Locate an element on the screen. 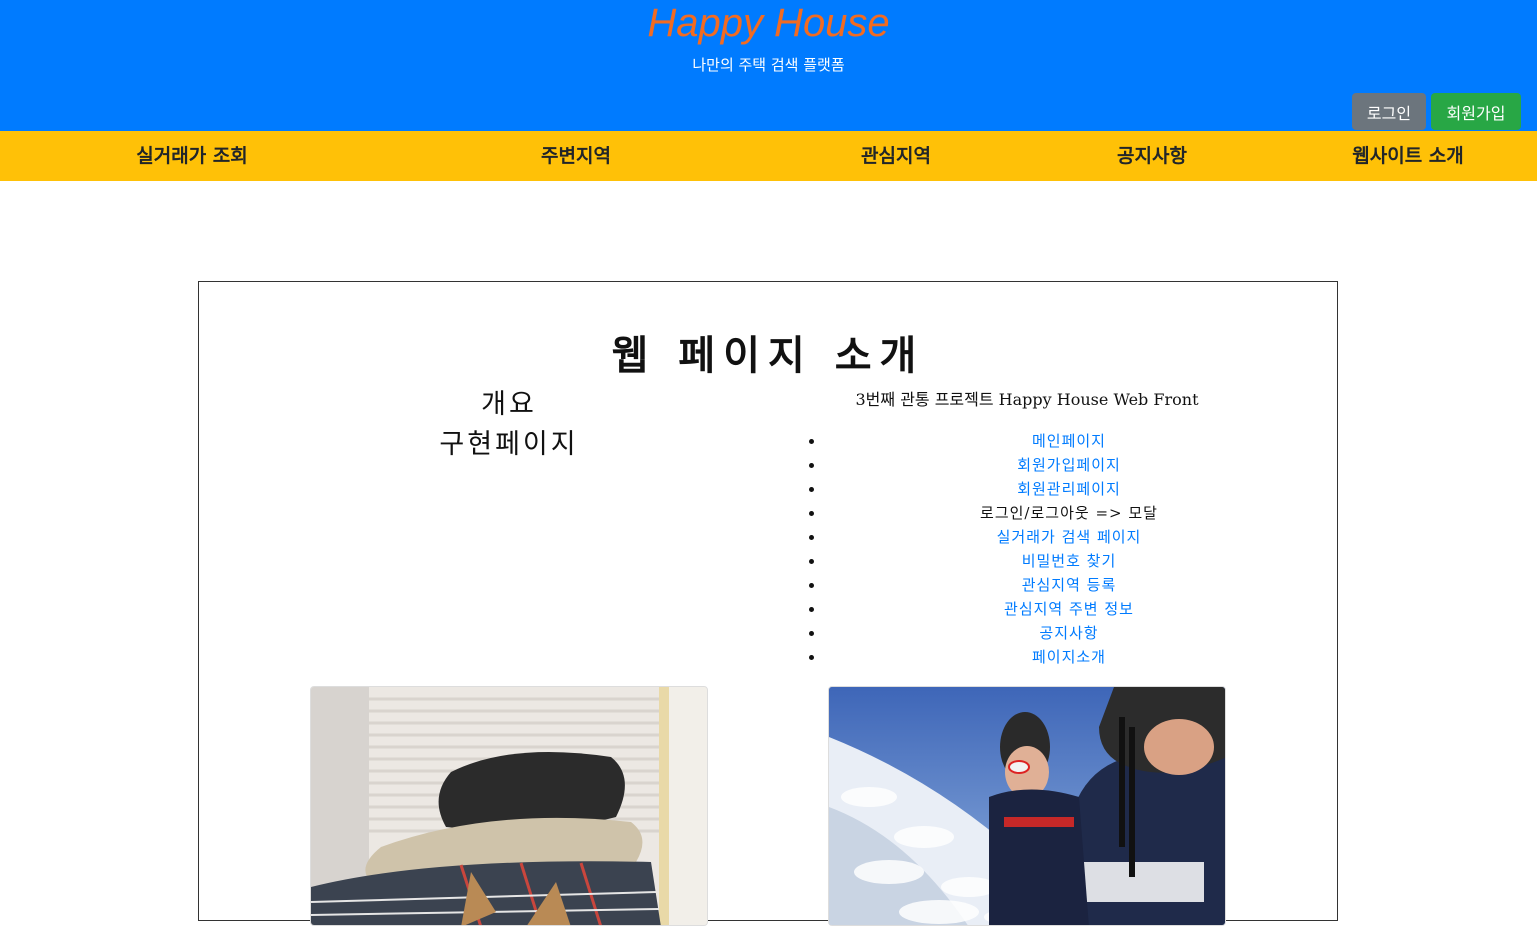  overview-label: 개요 is located at coordinates (509, 404).